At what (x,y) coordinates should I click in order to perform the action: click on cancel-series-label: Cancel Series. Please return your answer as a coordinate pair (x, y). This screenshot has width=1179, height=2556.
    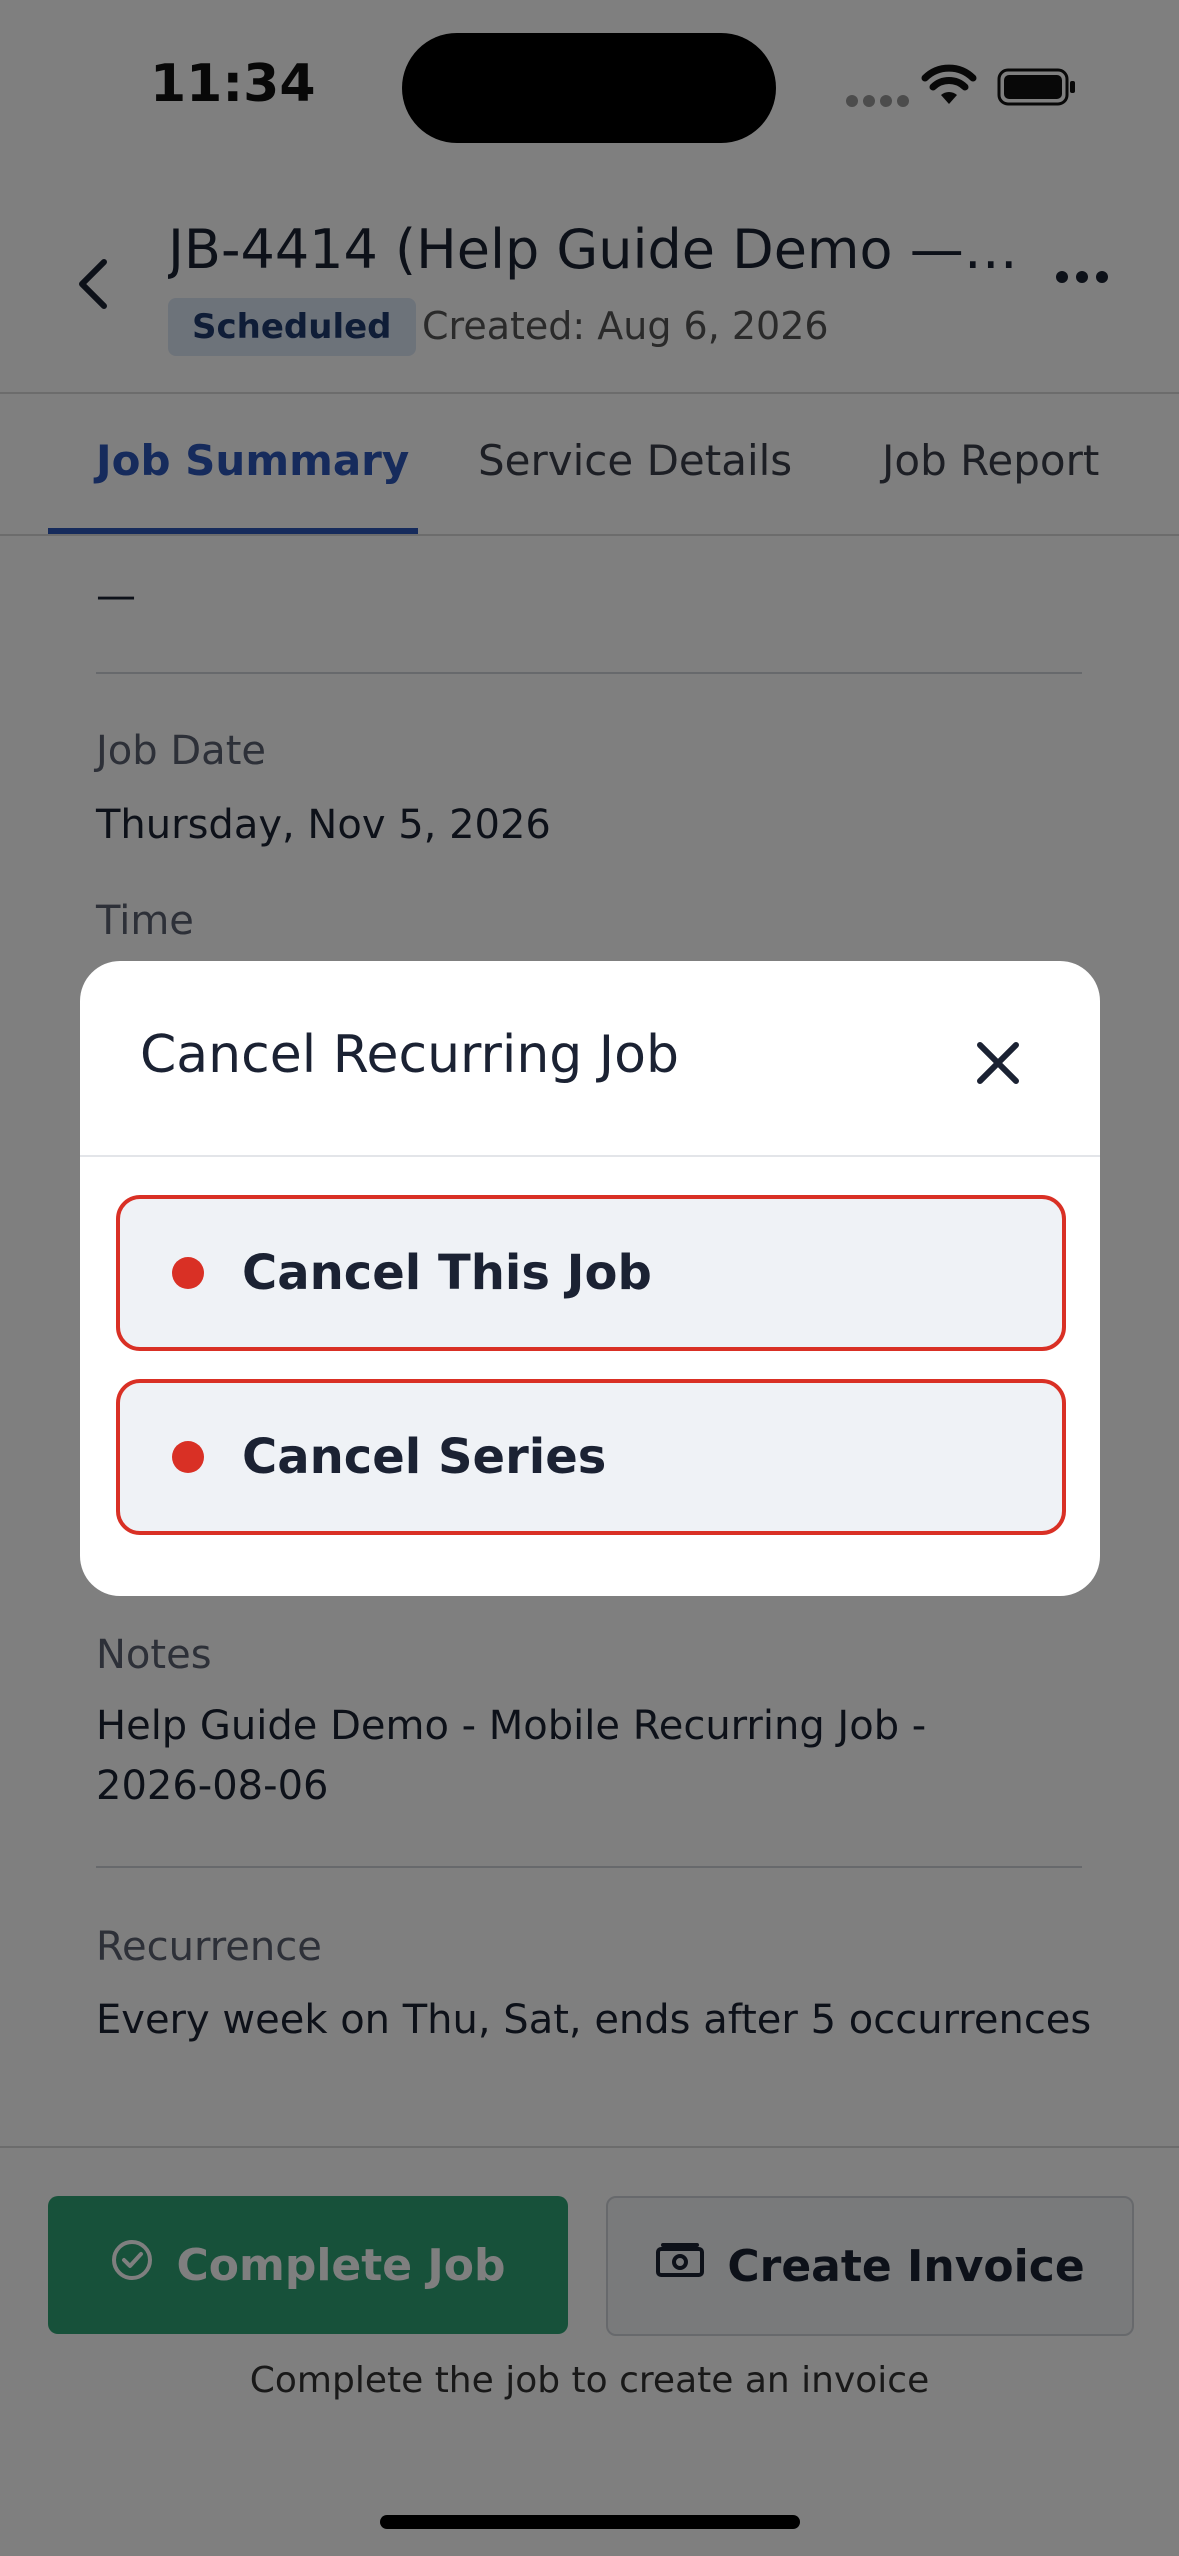
    Looking at the image, I should click on (424, 1457).